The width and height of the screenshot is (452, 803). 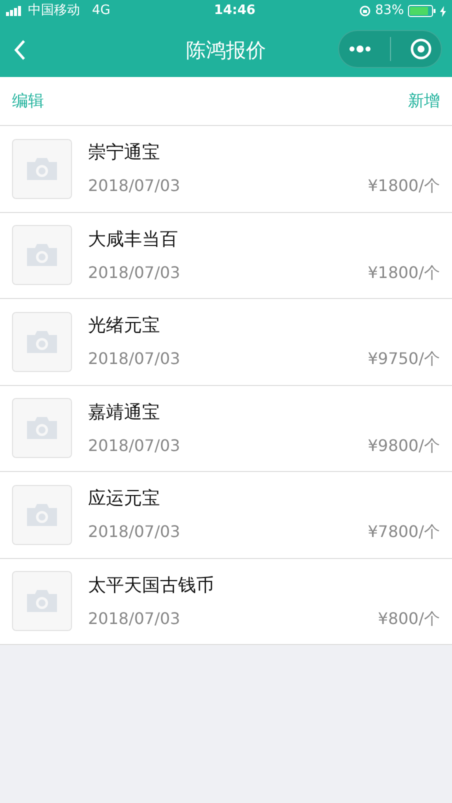 What do you see at coordinates (365, 11) in the screenshot?
I see `rotation-lock-icon` at bounding box center [365, 11].